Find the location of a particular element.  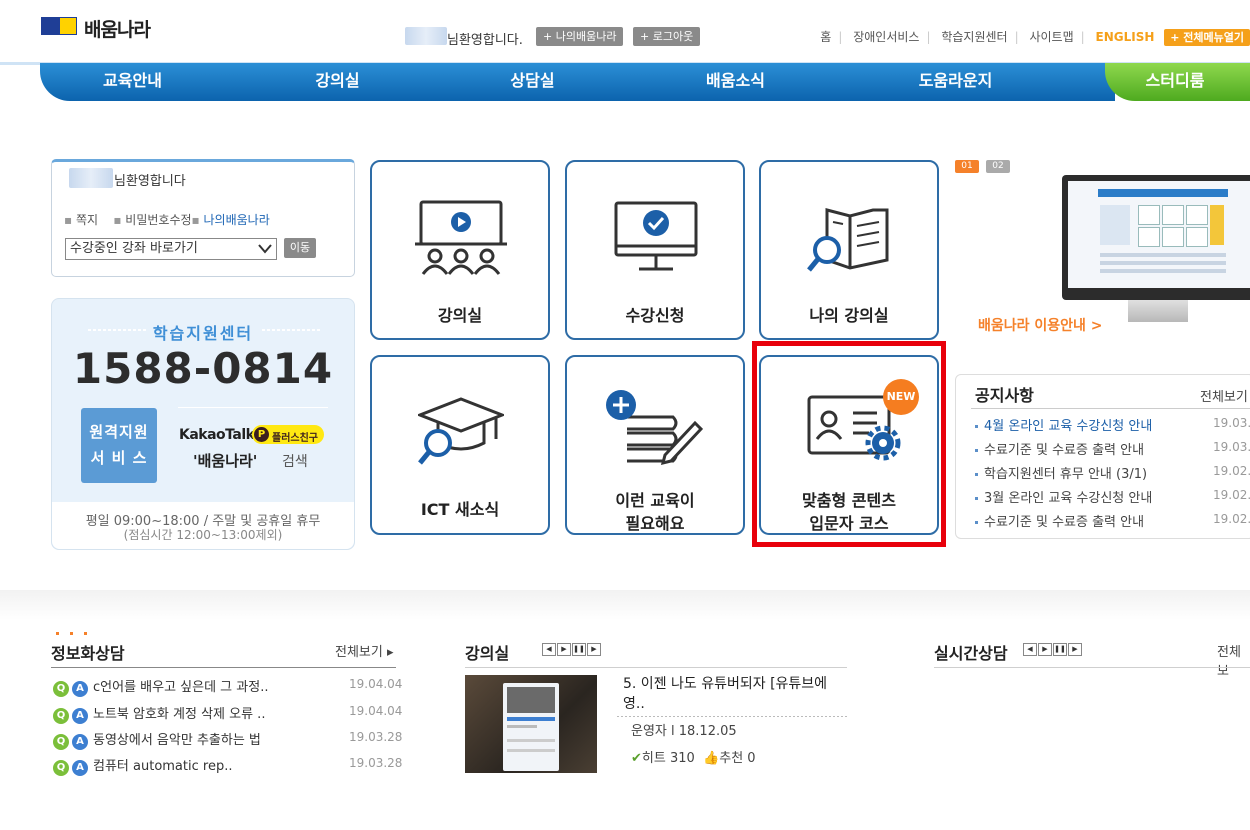

login-links: ▪ 쪽지 ▪ 비밀번호수정▪ 나의배움나라 is located at coordinates (167, 220).